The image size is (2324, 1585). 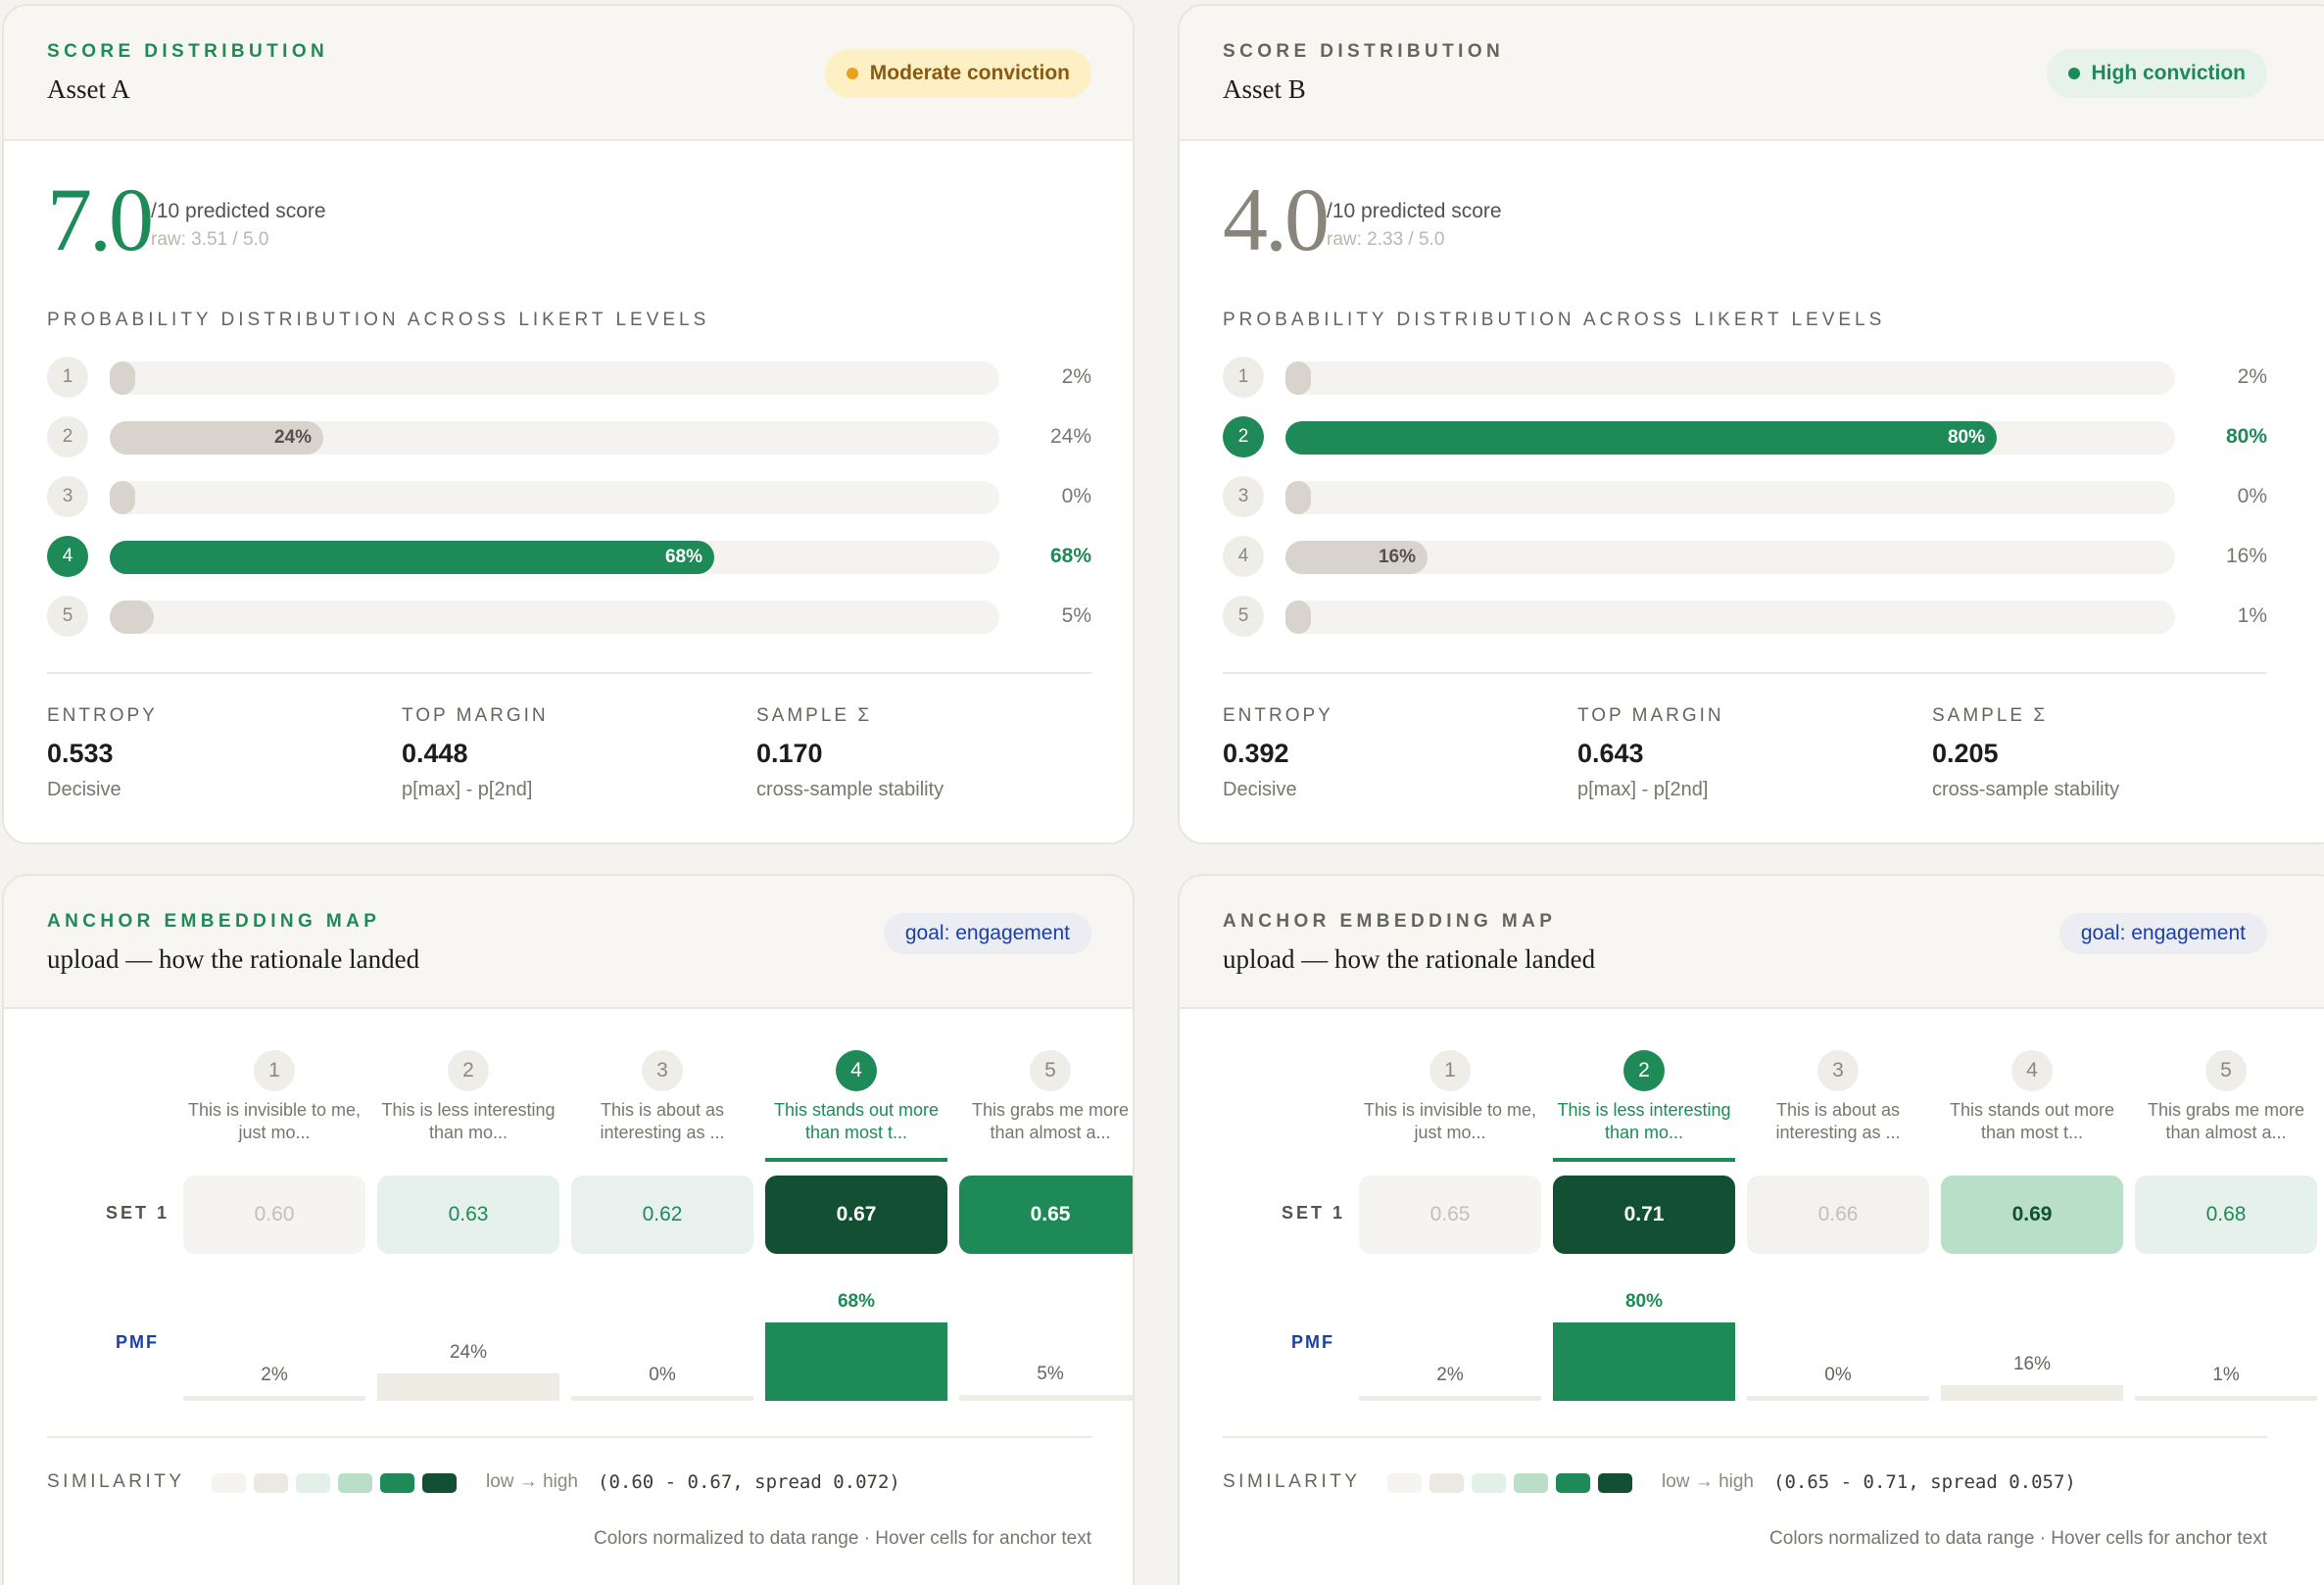 I want to click on stat-sample-sigma: SAMPLE Σ 0.205 cross-sample stability, so click(x=2025, y=753).